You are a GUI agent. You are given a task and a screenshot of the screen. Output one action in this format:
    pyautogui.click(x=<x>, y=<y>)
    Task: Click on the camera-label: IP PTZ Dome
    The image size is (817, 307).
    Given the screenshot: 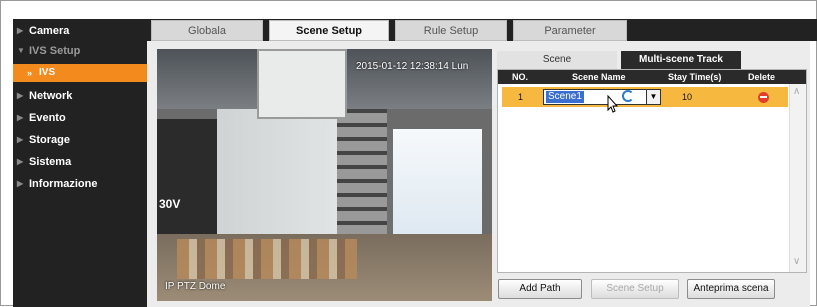 What is the action you would take?
    pyautogui.click(x=195, y=286)
    